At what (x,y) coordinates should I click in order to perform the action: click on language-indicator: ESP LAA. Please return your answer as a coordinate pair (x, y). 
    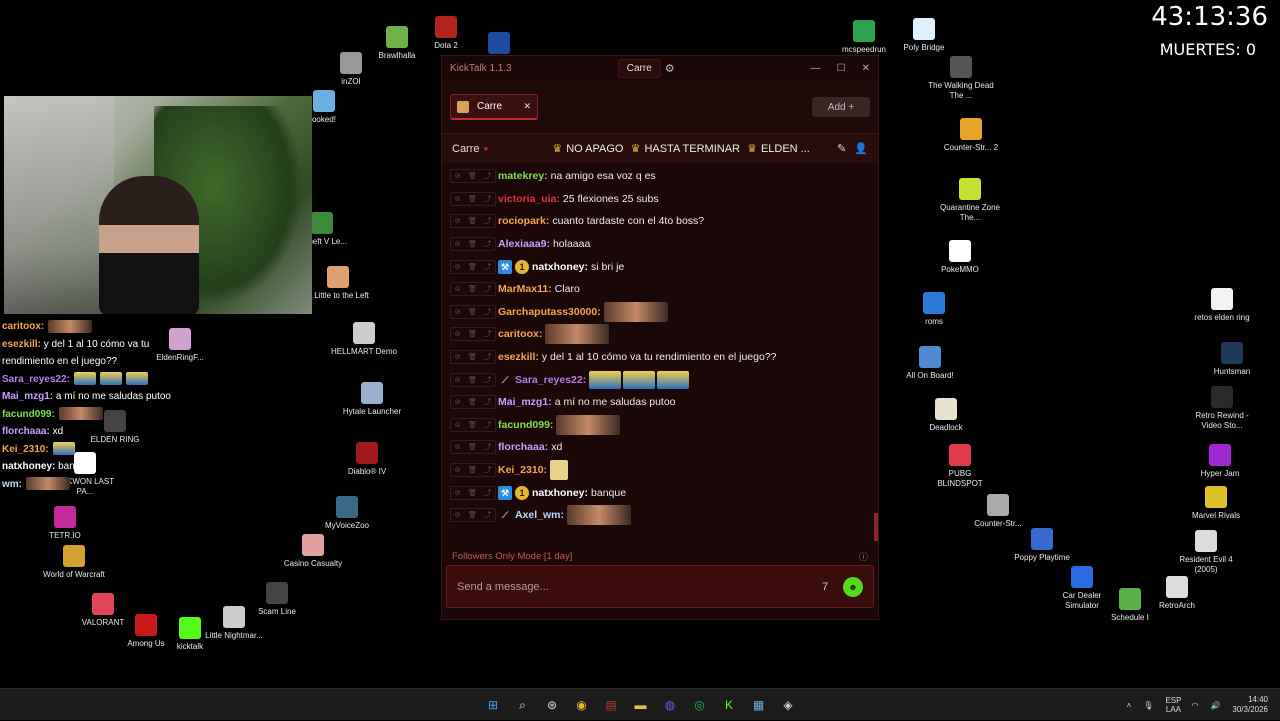
    Looking at the image, I should click on (1173, 705).